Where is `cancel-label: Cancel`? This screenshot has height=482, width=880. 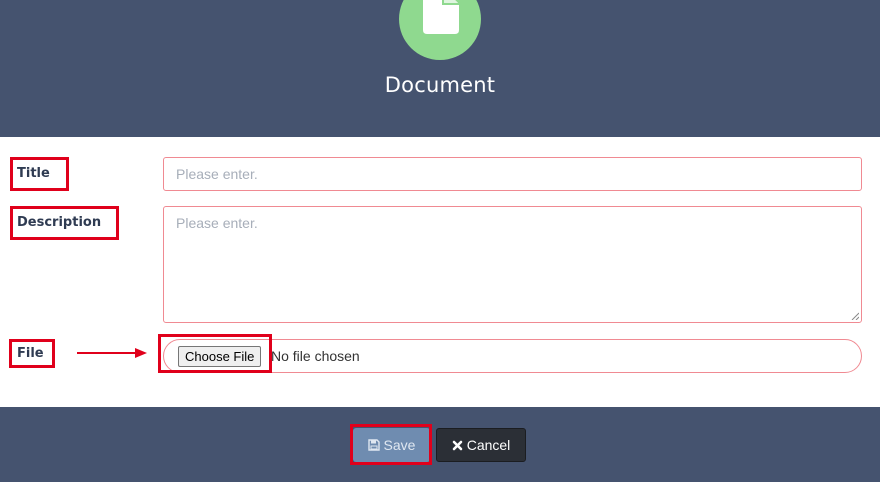
cancel-label: Cancel is located at coordinates (488, 445).